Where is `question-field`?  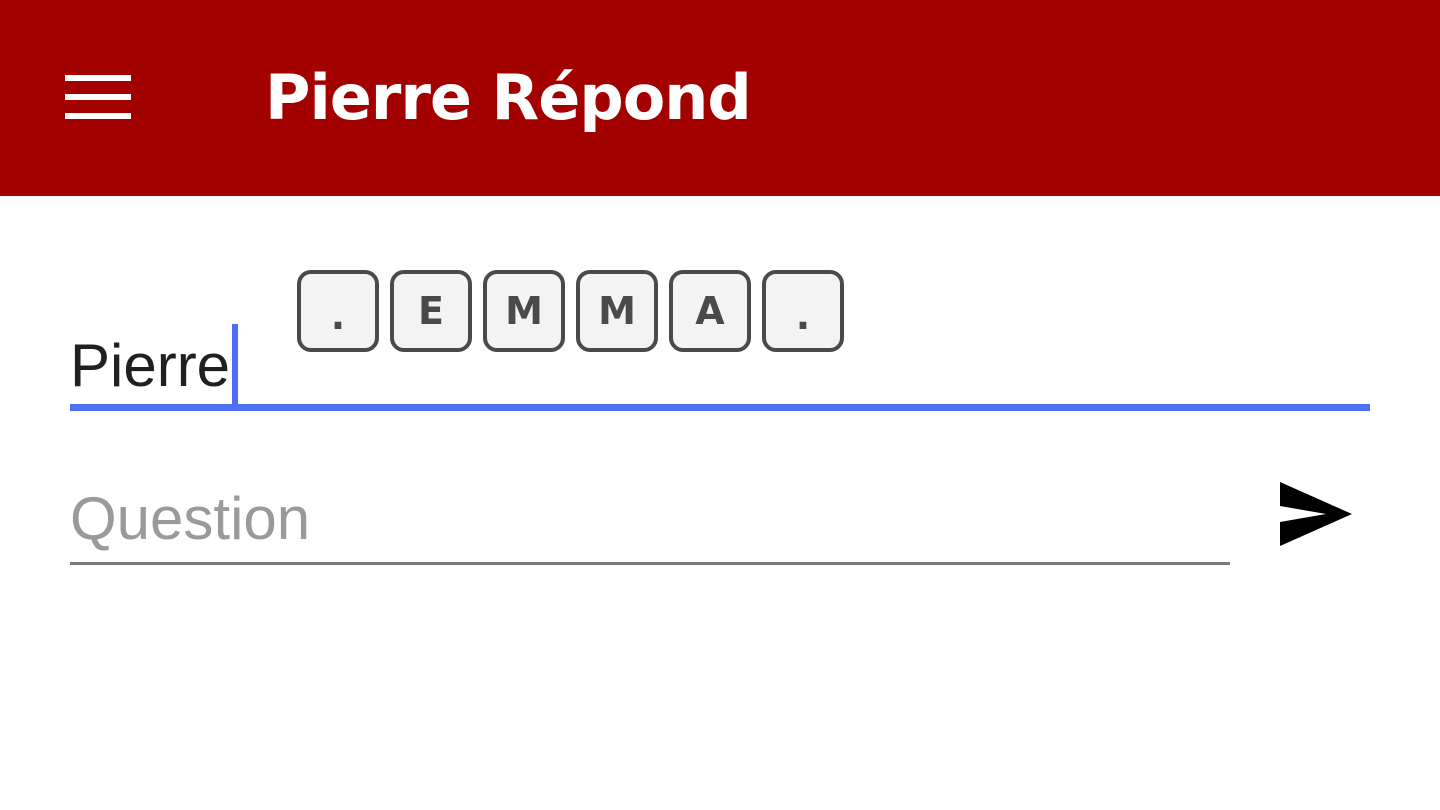
question-field is located at coordinates (650, 518).